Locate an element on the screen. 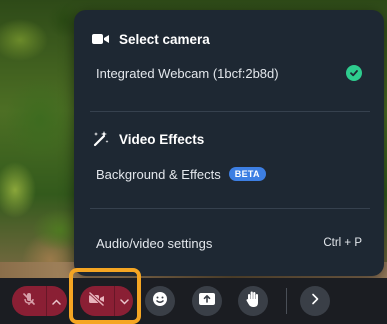  more-controls-button is located at coordinates (315, 301).